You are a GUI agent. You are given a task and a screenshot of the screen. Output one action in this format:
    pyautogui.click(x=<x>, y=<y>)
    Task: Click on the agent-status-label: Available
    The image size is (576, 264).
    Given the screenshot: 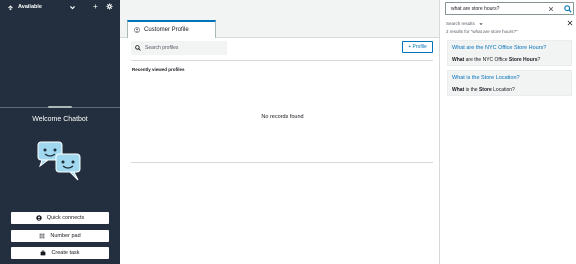 What is the action you would take?
    pyautogui.click(x=30, y=7)
    